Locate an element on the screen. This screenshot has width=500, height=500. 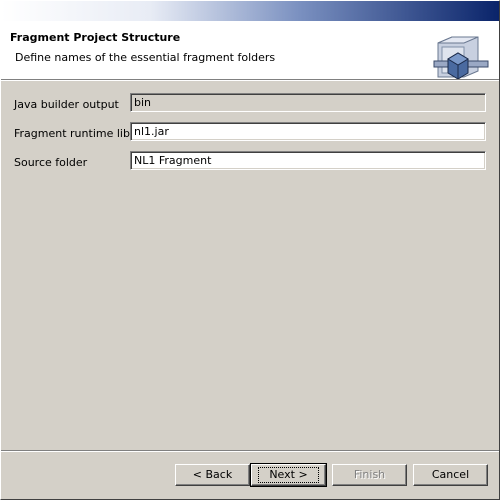
cancel-button-label: Cancel is located at coordinates (450, 474).